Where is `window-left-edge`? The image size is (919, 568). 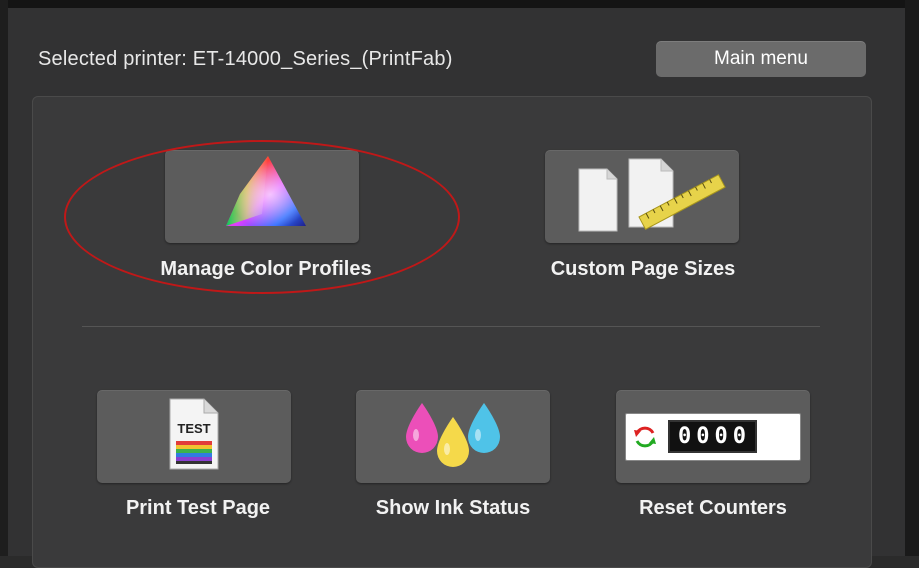 window-left-edge is located at coordinates (4, 278).